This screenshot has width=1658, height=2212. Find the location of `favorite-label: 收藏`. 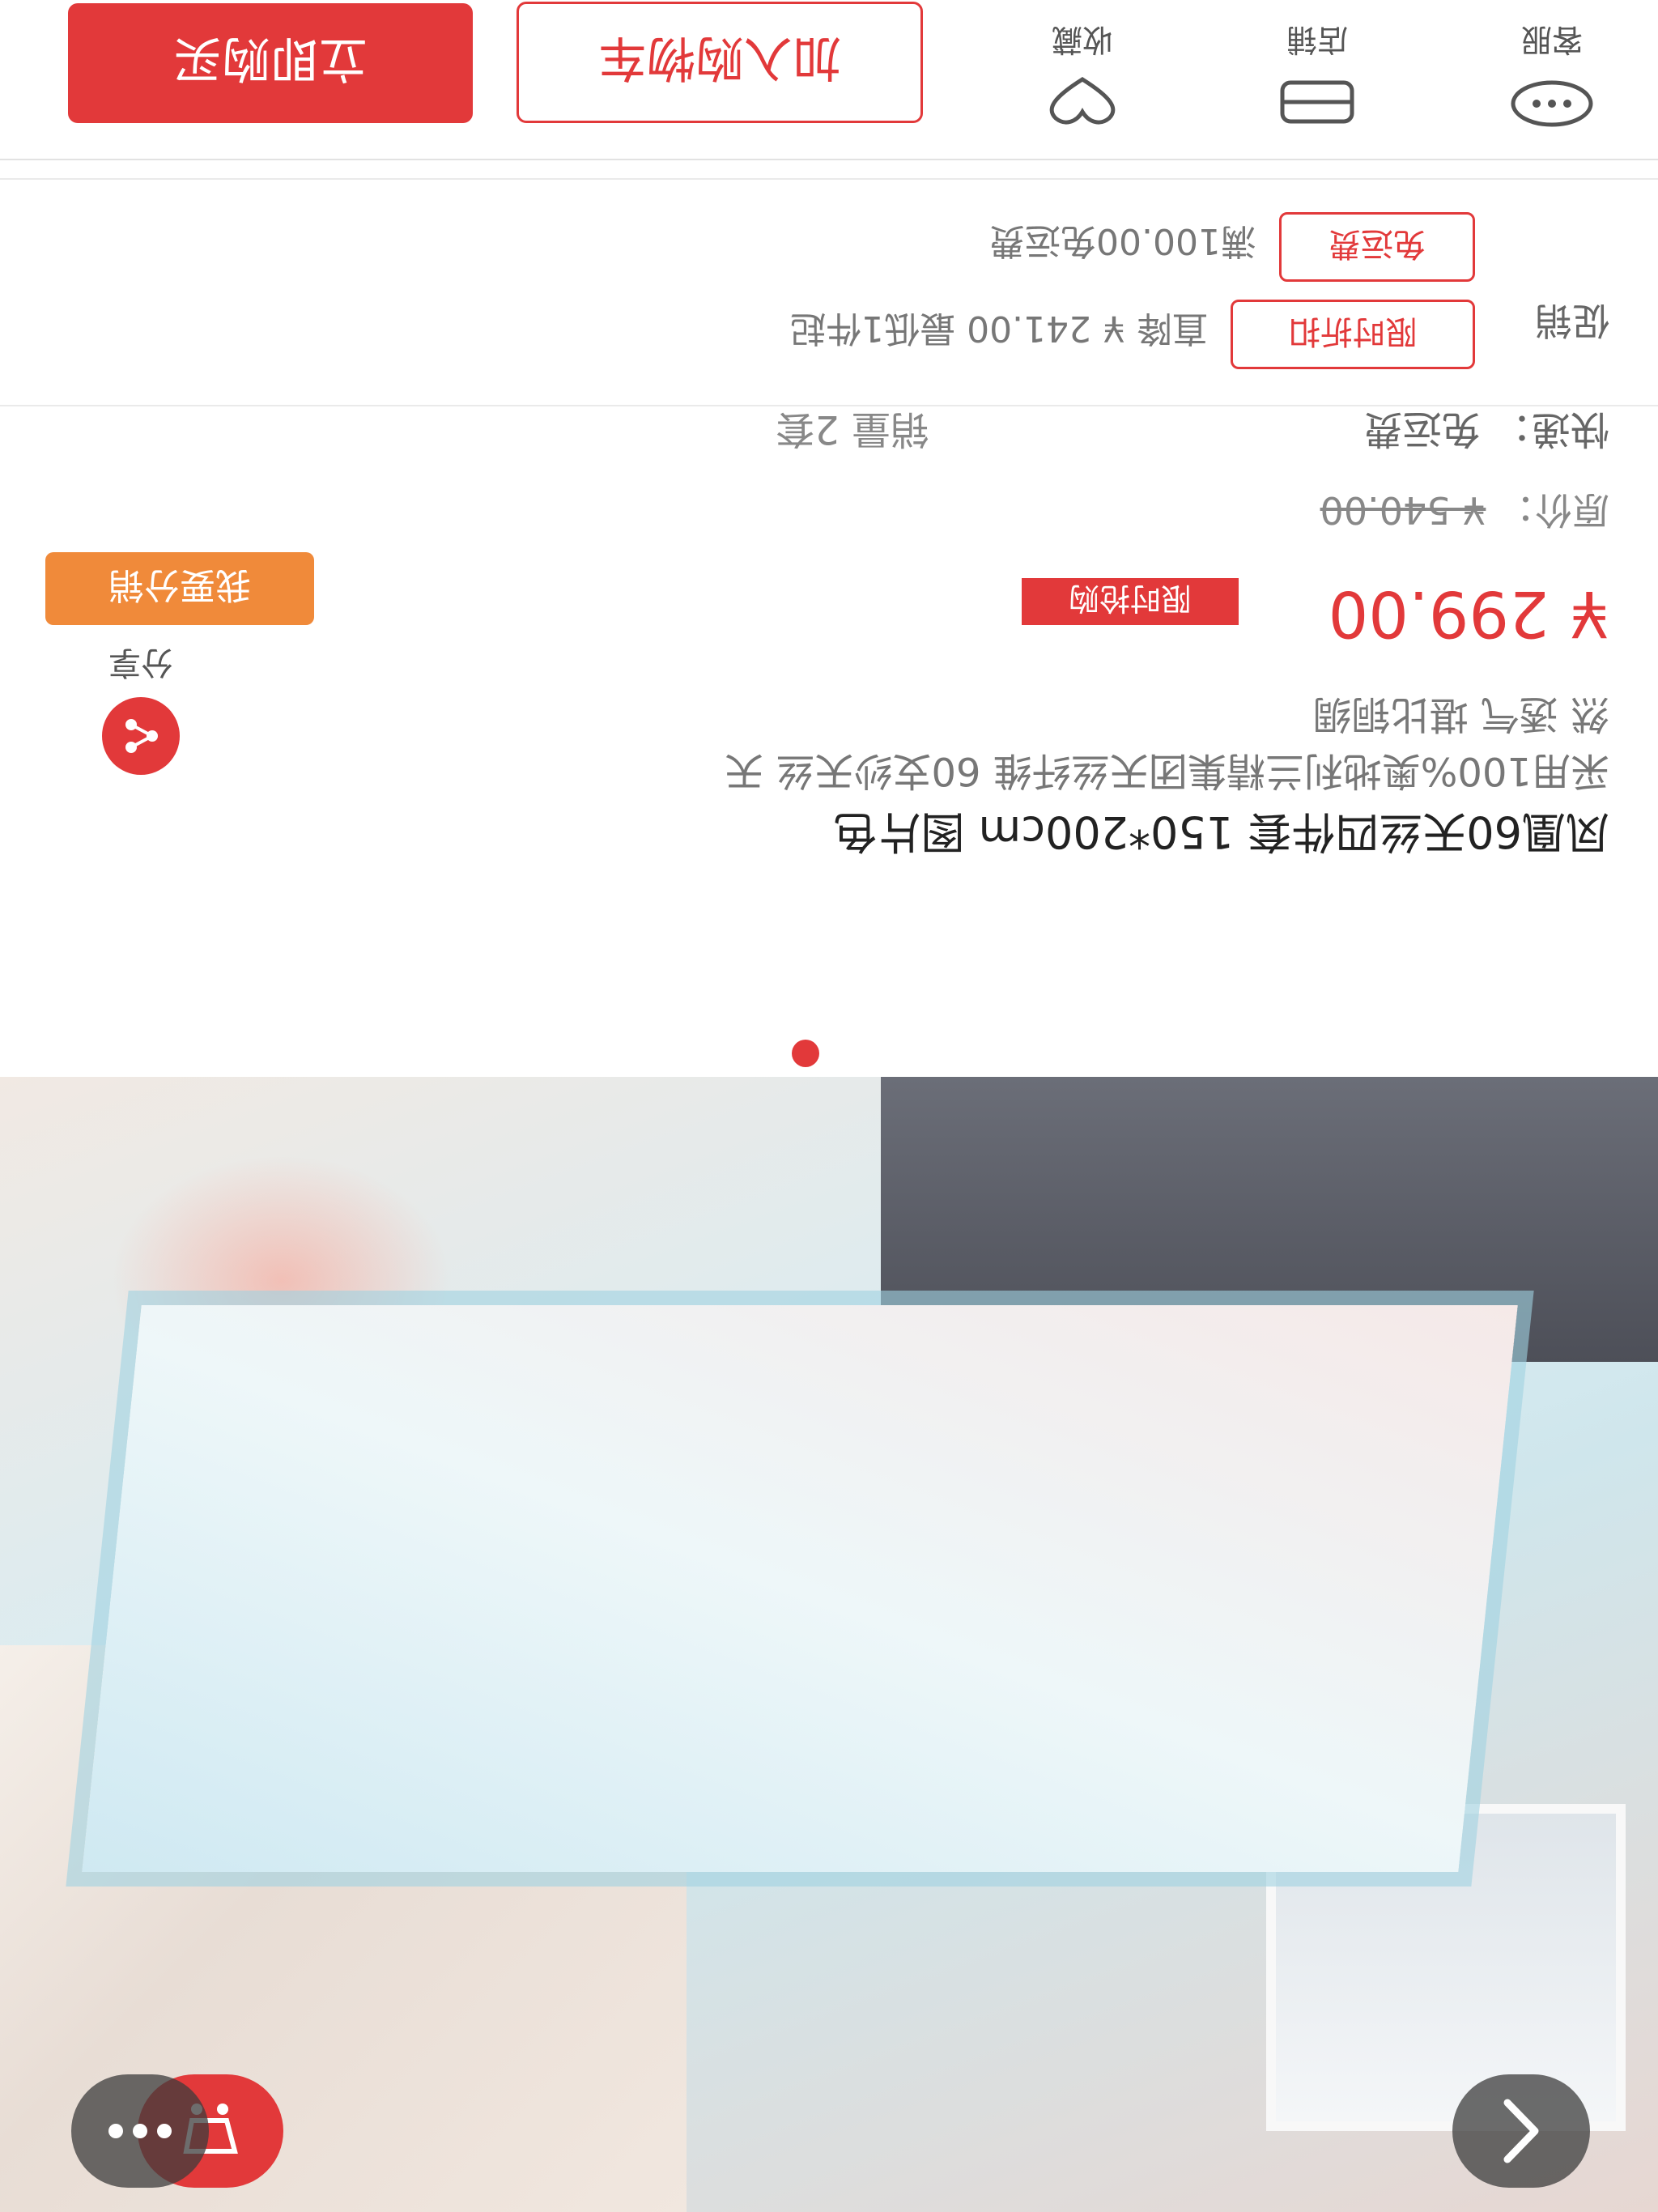

favorite-label: 收藏 is located at coordinates (1083, 39).